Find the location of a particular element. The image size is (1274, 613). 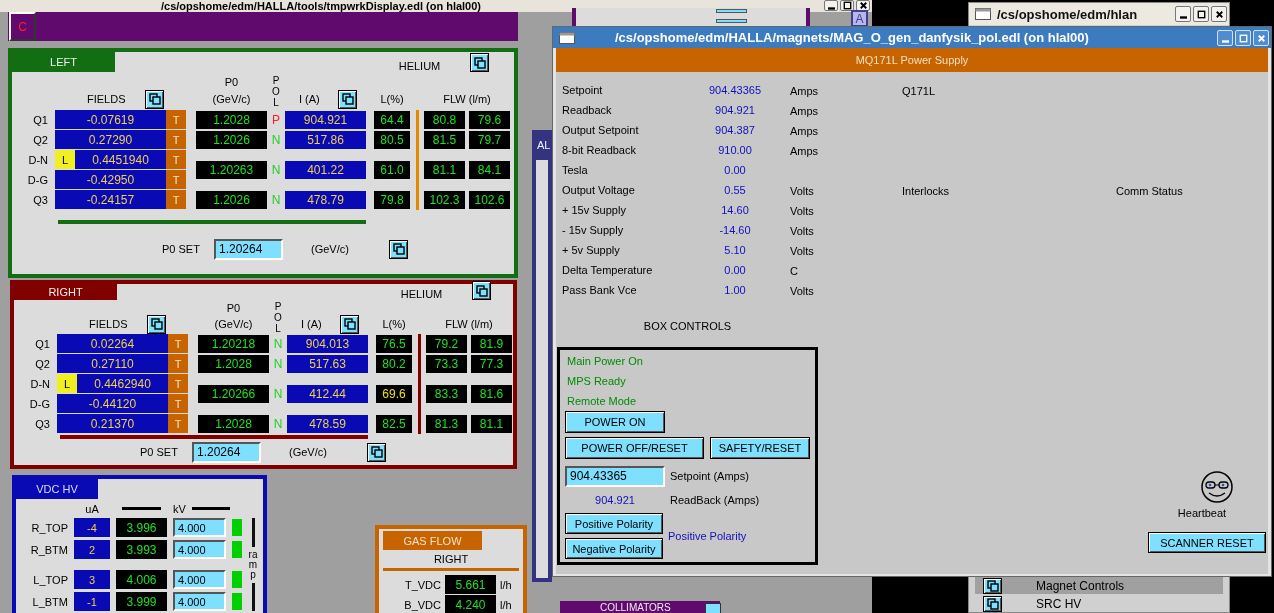

reading-value: 904.921 is located at coordinates (735, 110).